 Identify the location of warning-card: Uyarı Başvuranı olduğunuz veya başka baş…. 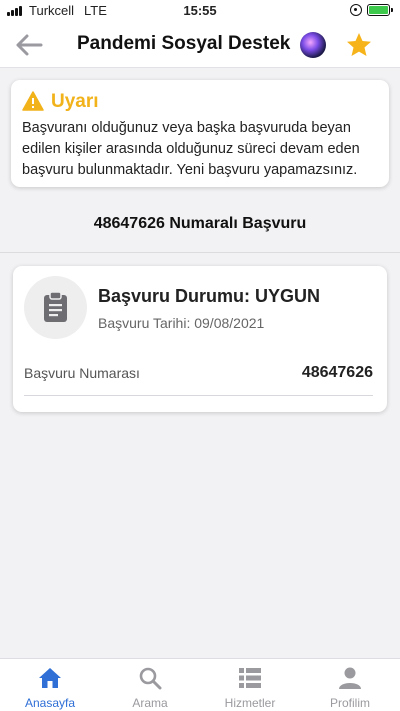
(200, 133).